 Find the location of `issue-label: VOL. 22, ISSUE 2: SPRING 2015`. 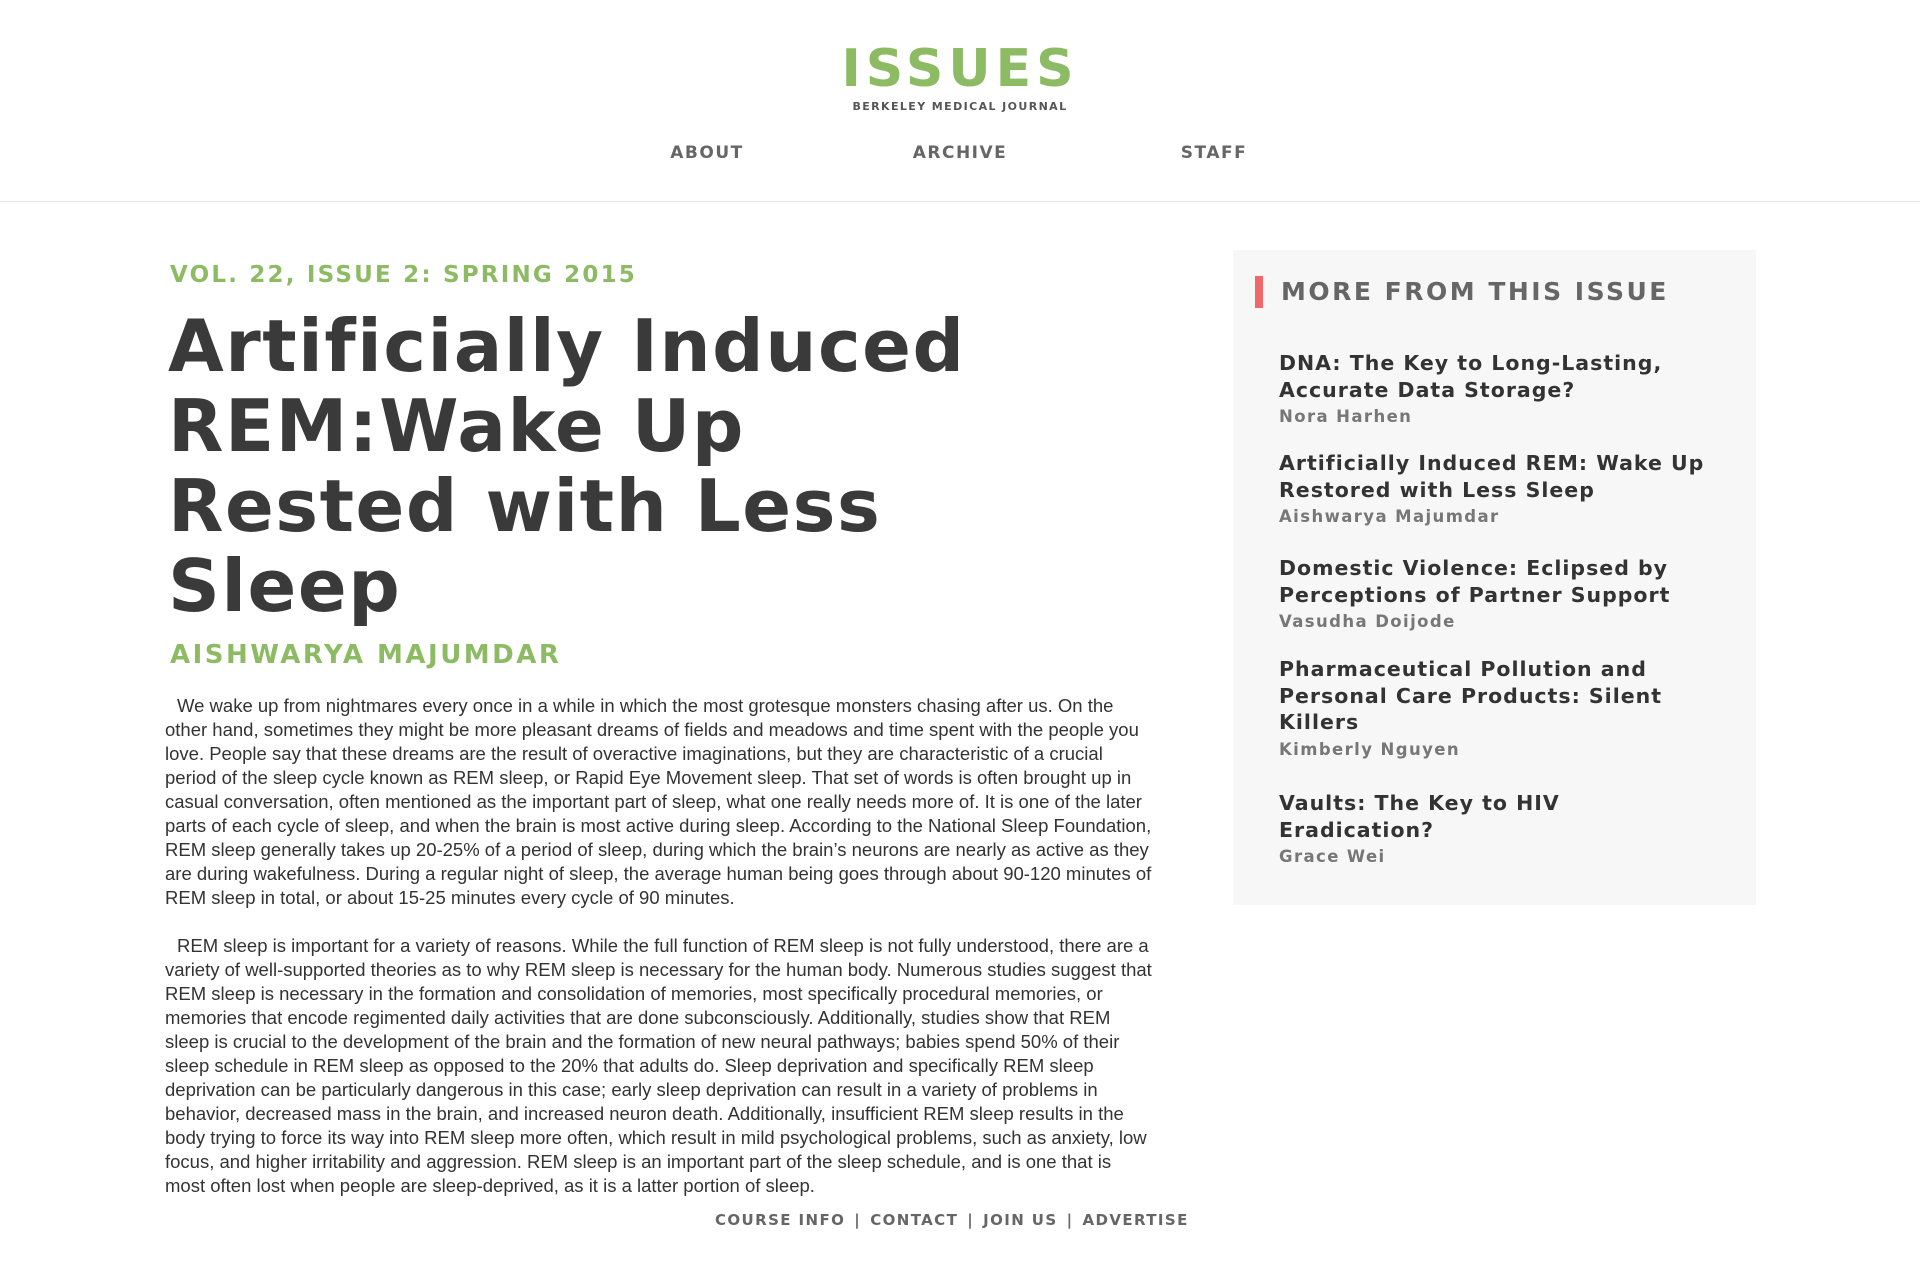

issue-label: VOL. 22, ISSUE 2: SPRING 2015 is located at coordinates (660, 275).